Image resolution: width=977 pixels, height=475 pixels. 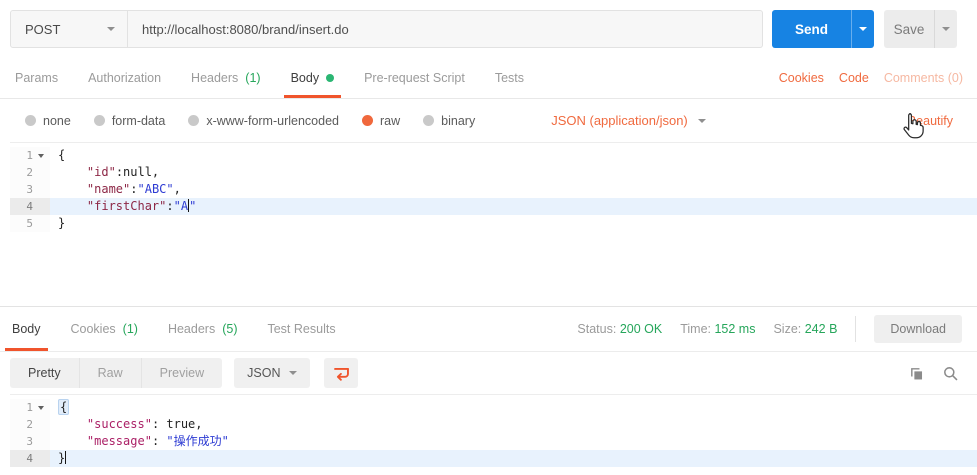 What do you see at coordinates (513, 441) in the screenshot?
I see `code-text: "message": "操作成功"` at bounding box center [513, 441].